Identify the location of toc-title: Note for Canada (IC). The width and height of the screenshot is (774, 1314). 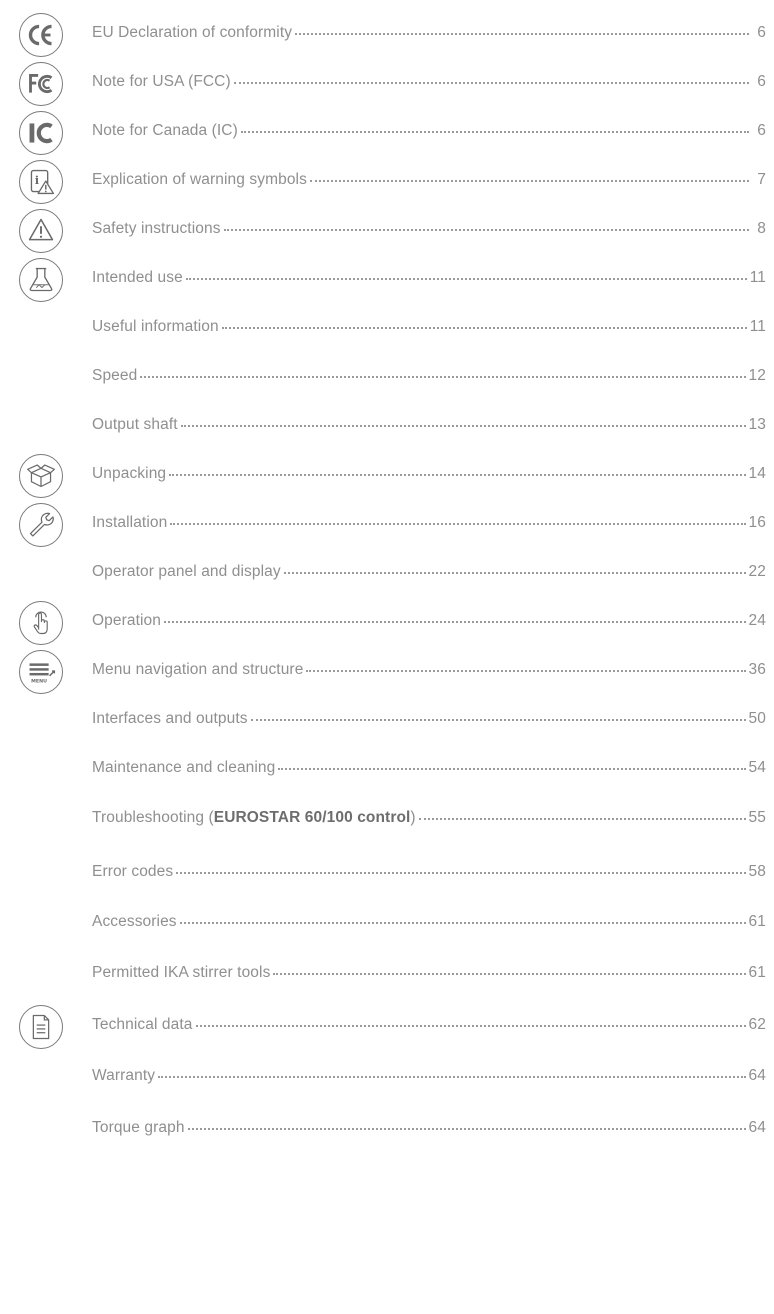
(165, 130).